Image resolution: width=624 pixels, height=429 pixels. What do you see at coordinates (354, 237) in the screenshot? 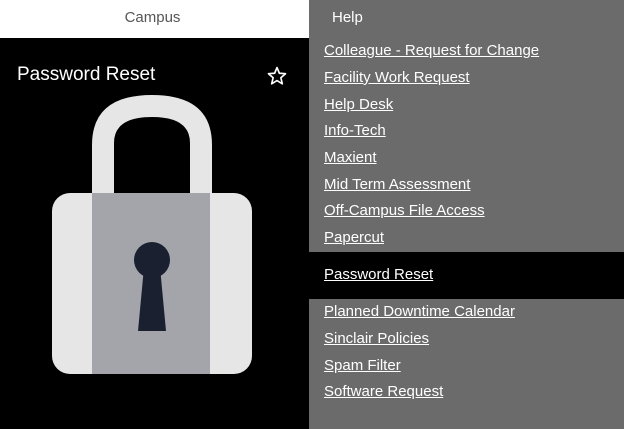
I see `menu-link: Papercut` at bounding box center [354, 237].